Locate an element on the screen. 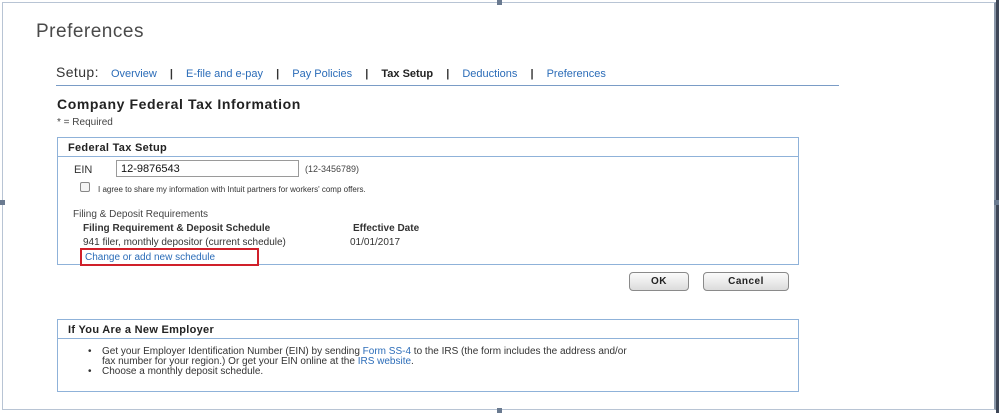  irs-website-link: IRS website is located at coordinates (384, 361).